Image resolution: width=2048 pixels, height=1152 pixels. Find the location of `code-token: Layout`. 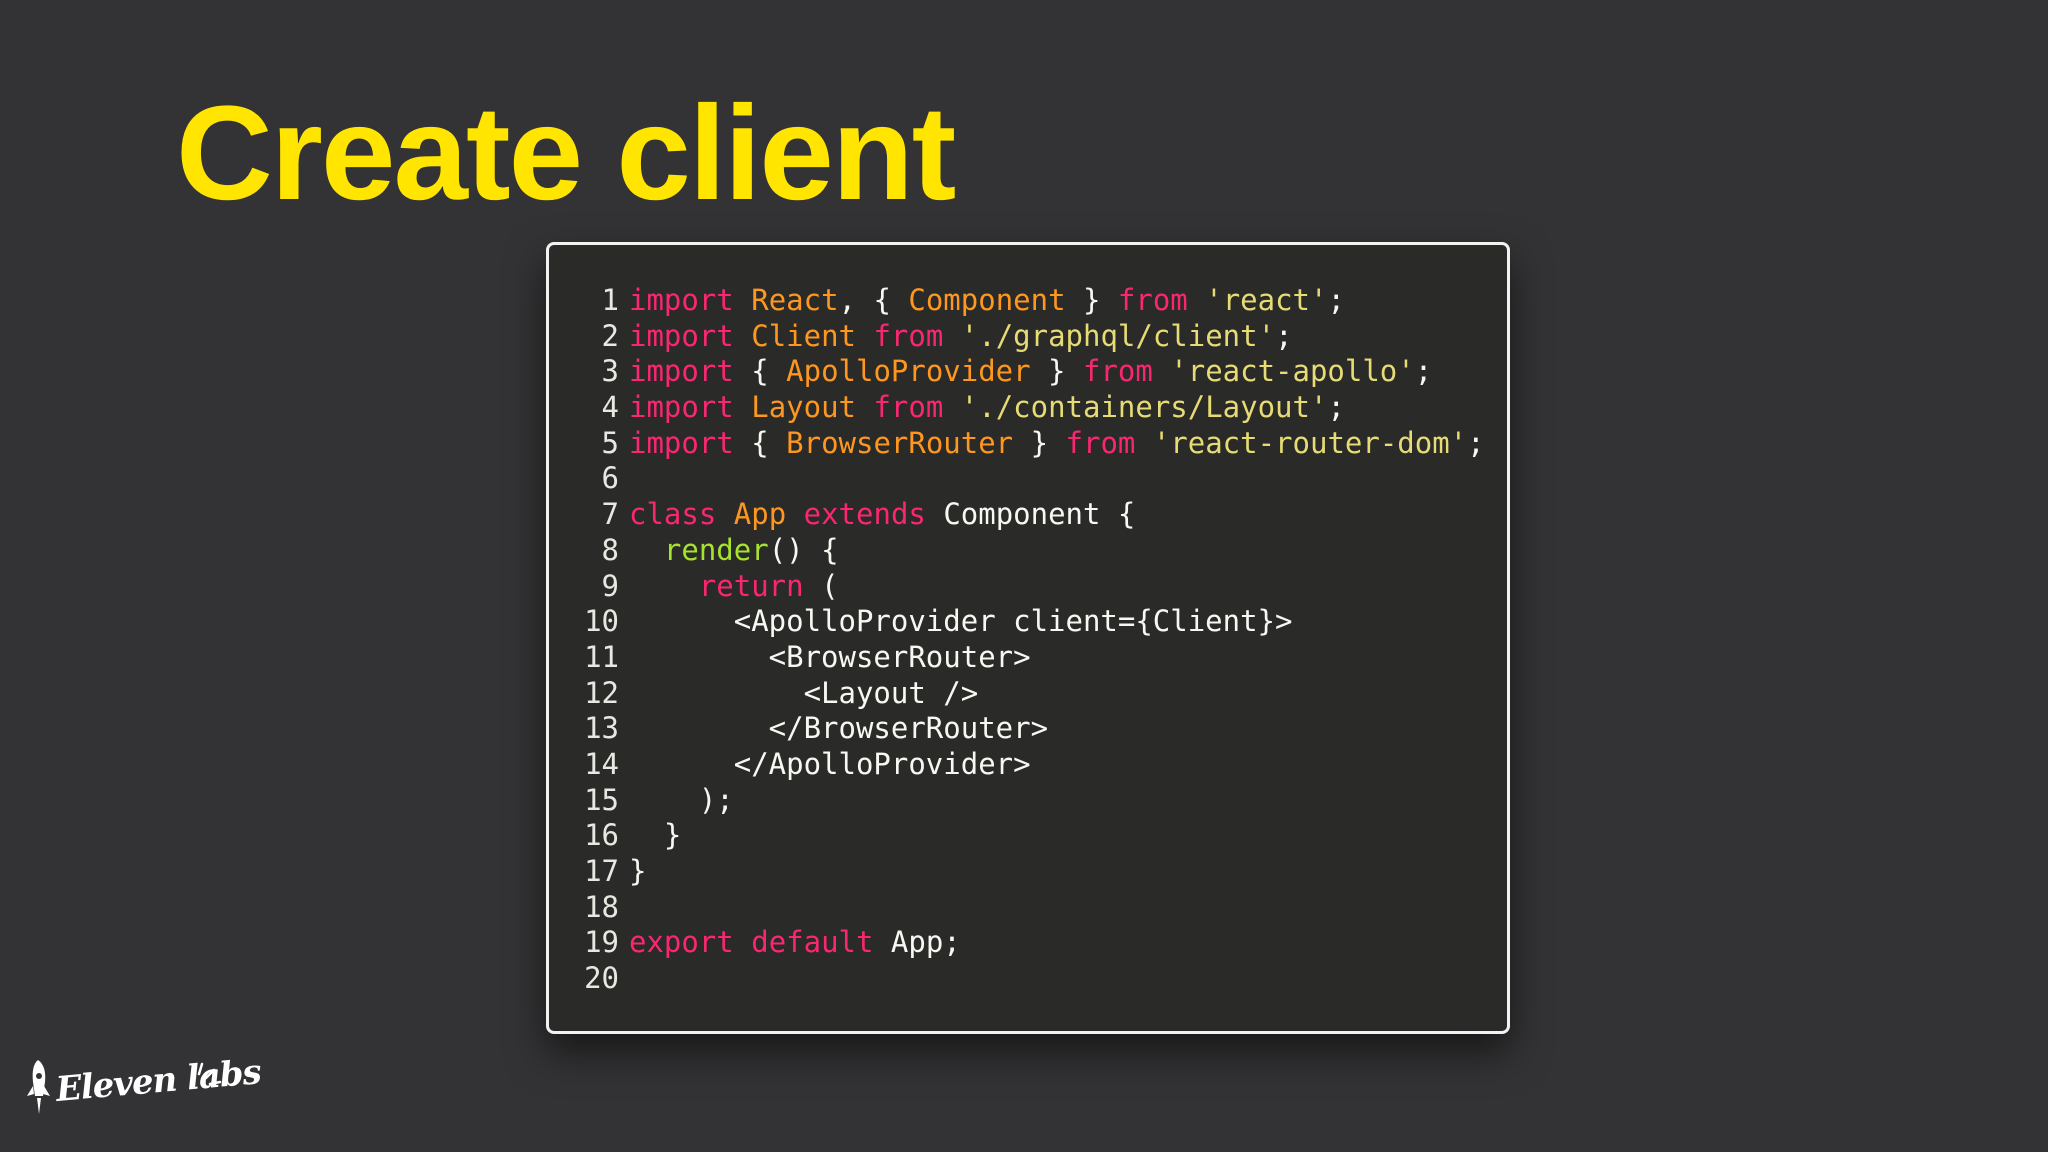

code-token: Layout is located at coordinates (803, 407).